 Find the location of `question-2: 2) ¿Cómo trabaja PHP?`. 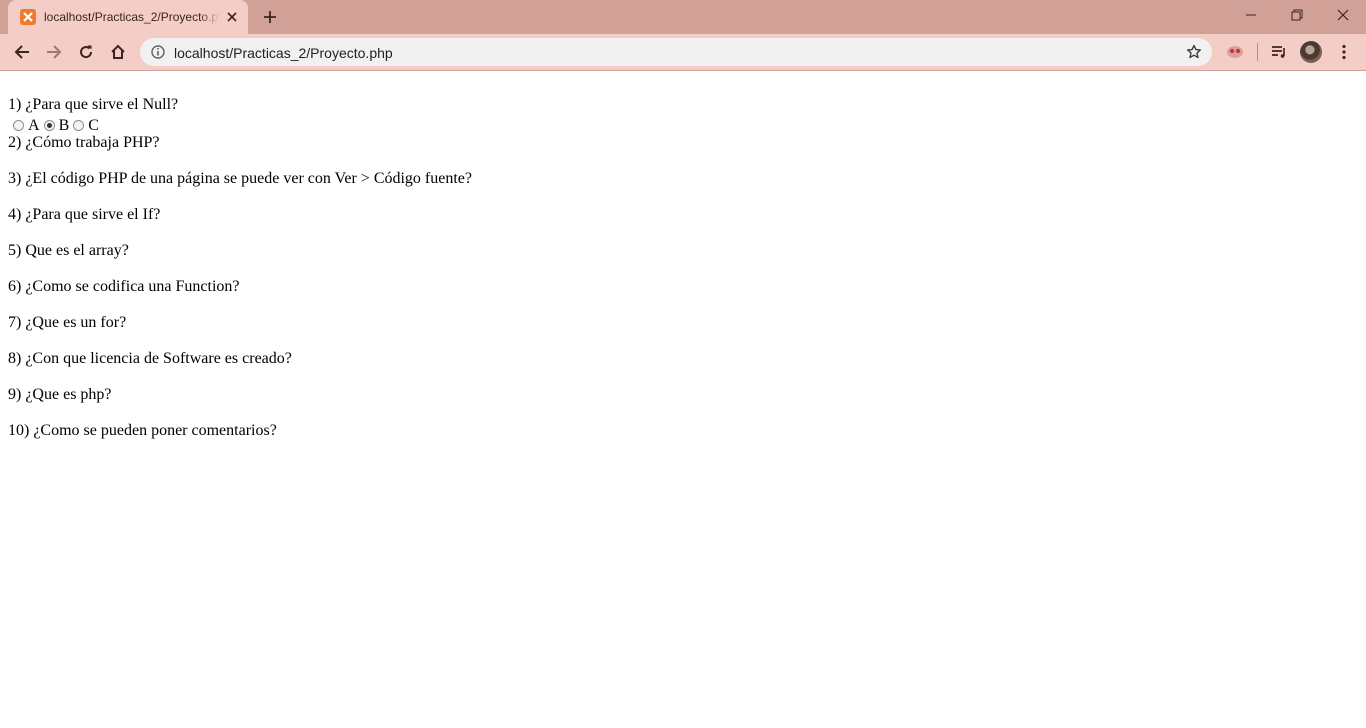

question-2: 2) ¿Cómo trabaja PHP? is located at coordinates (84, 142).